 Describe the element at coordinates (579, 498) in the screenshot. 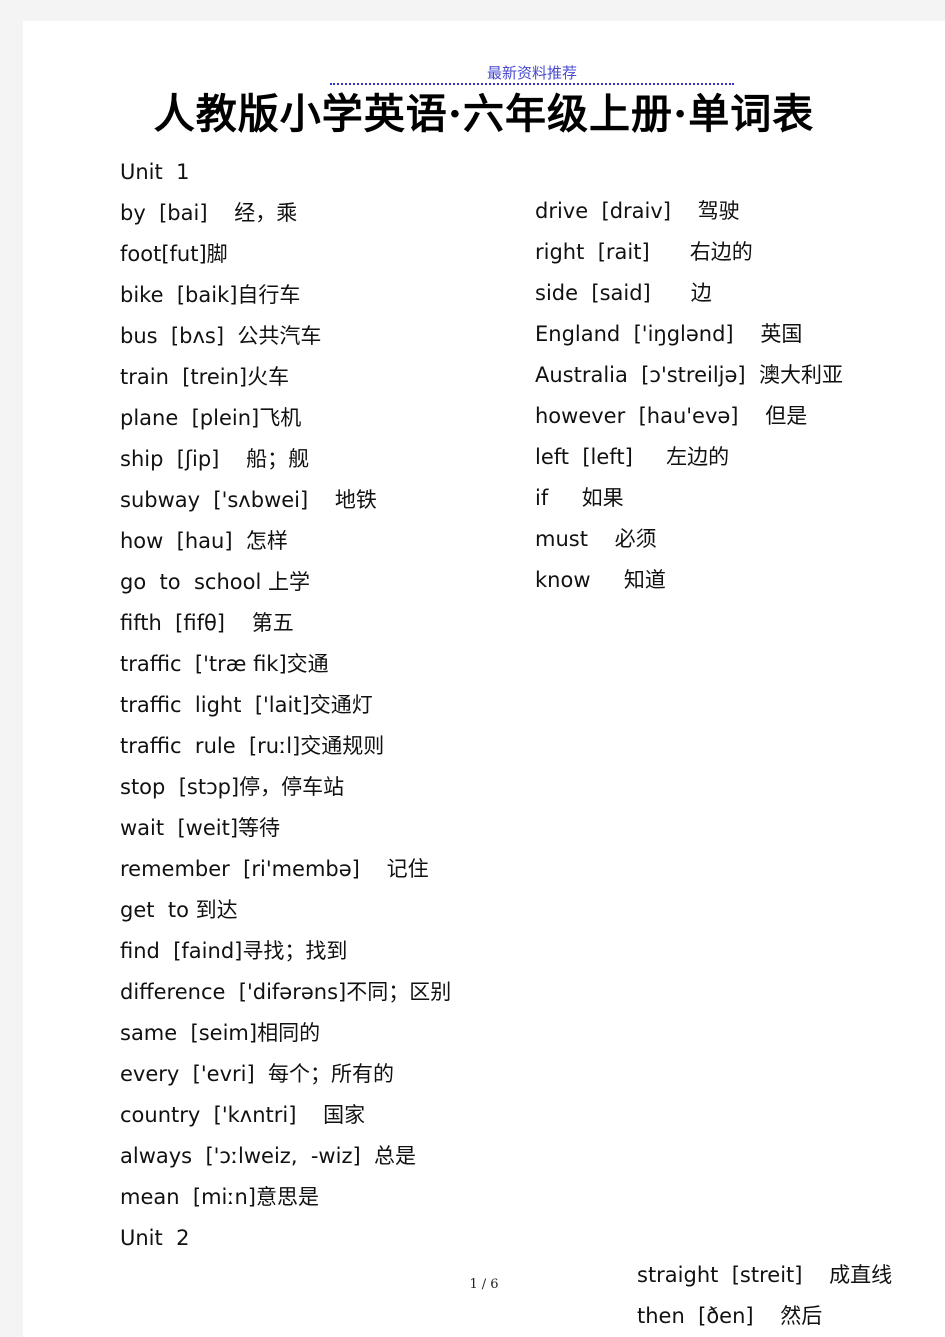

I see `vocabulary-entry: if 如果` at that location.